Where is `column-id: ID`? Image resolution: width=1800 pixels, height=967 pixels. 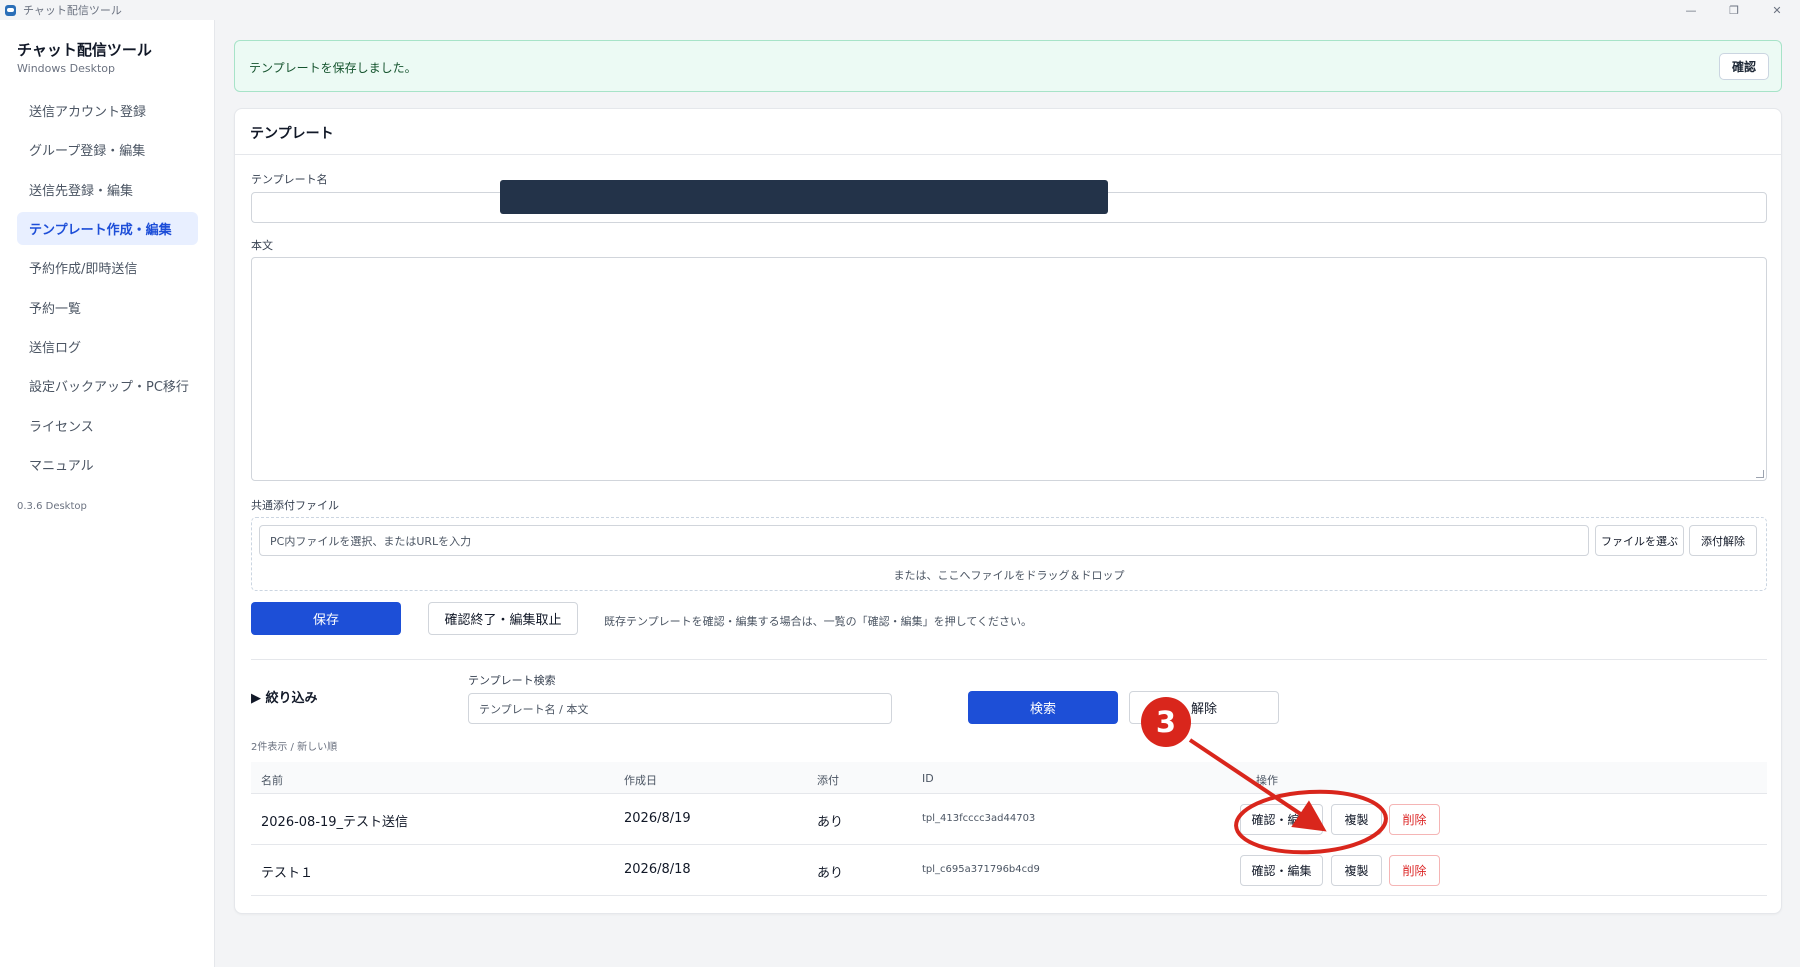
column-id: ID is located at coordinates (928, 778).